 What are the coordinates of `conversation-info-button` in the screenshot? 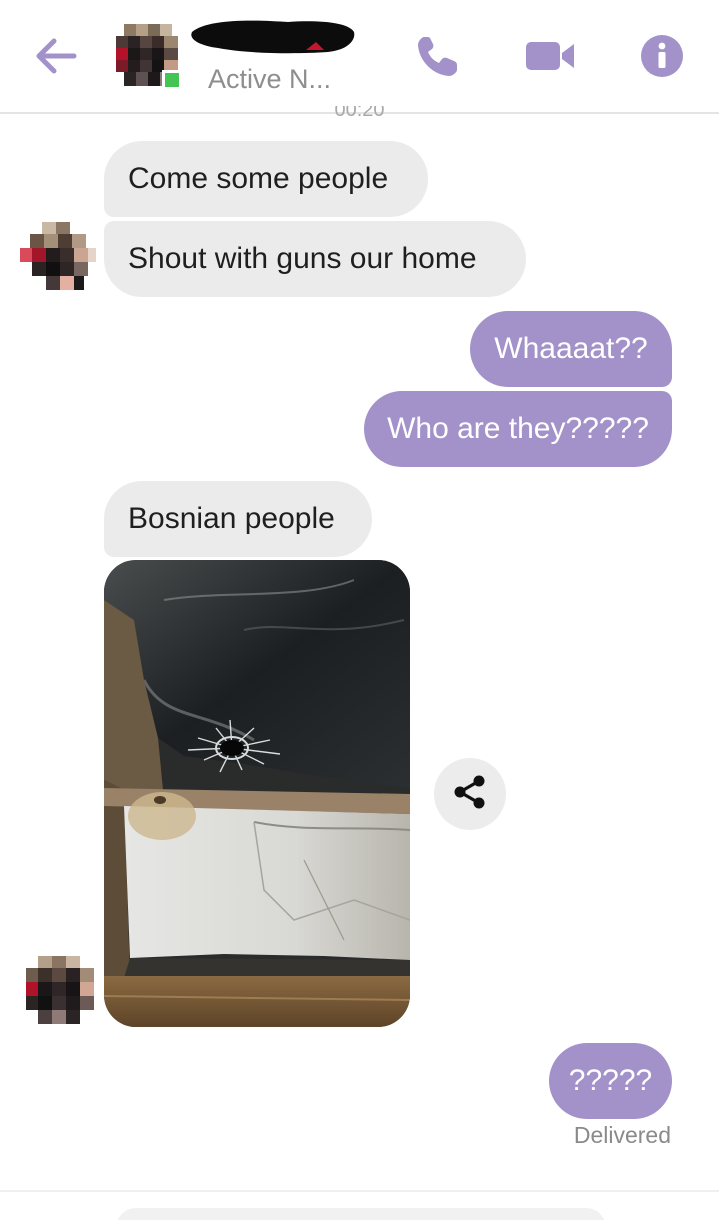 It's located at (662, 58).